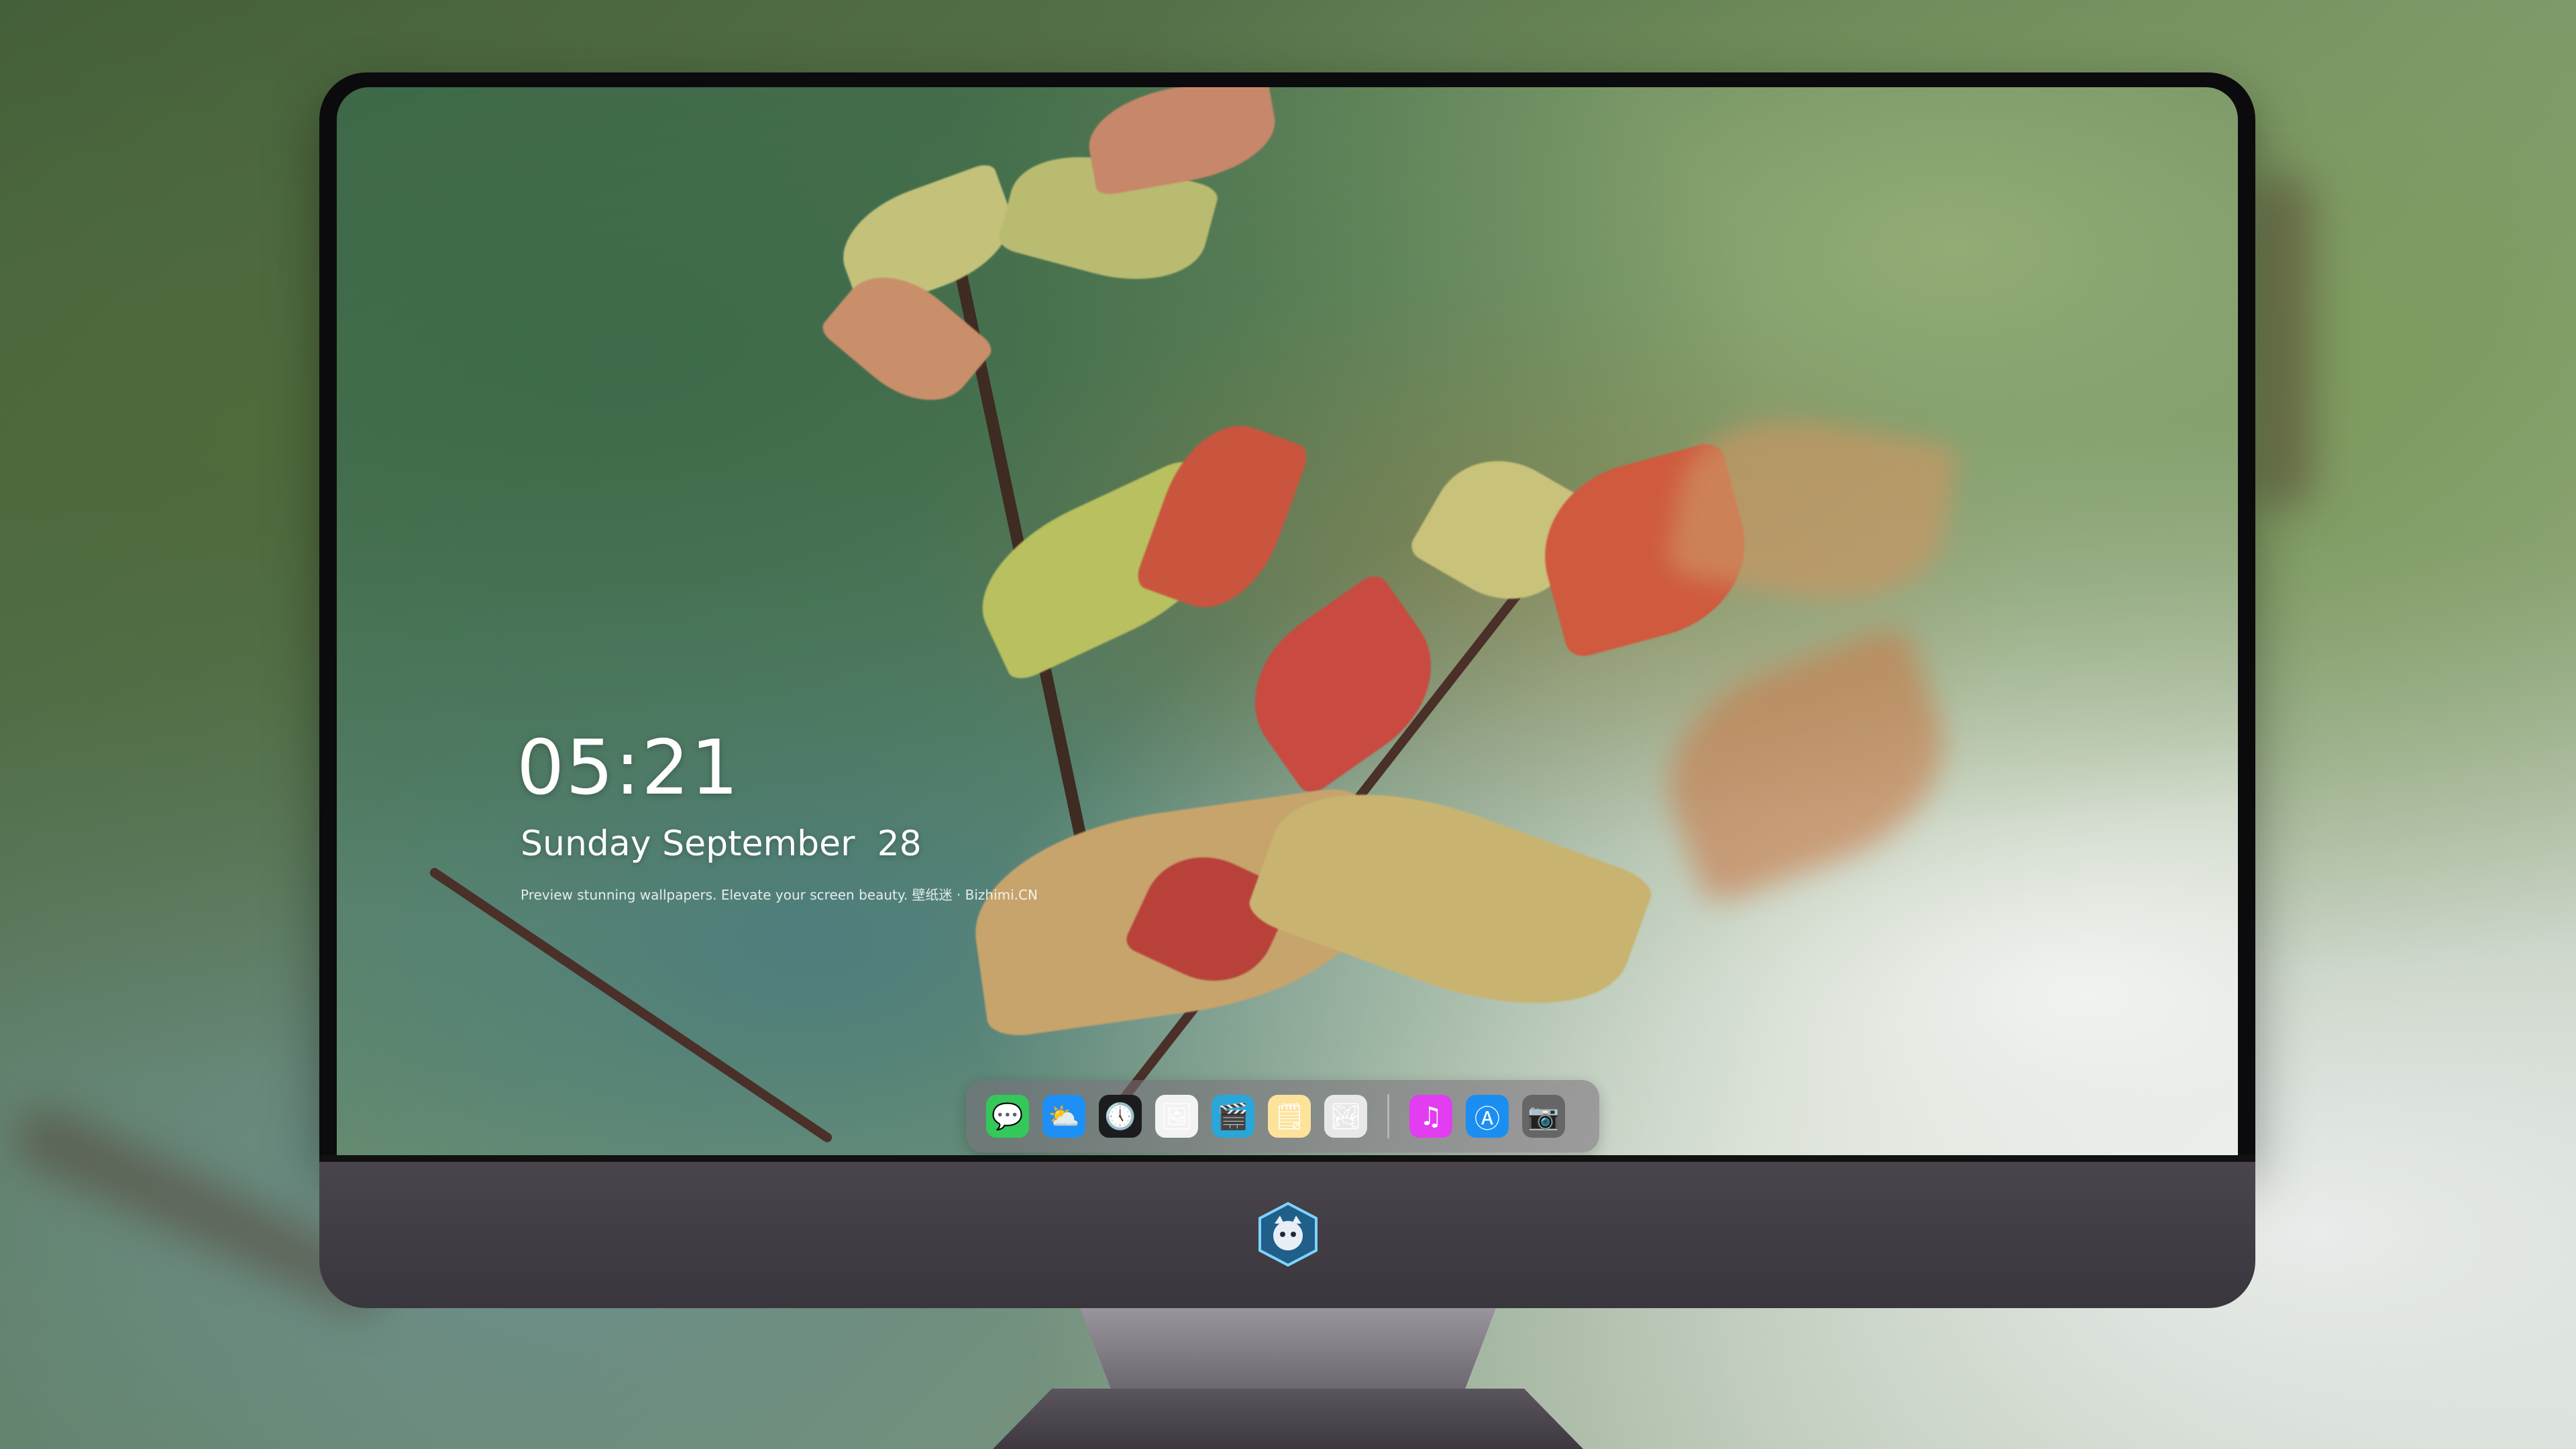 This screenshot has width=2576, height=1449. What do you see at coordinates (2284, 342) in the screenshot?
I see `background-branch` at bounding box center [2284, 342].